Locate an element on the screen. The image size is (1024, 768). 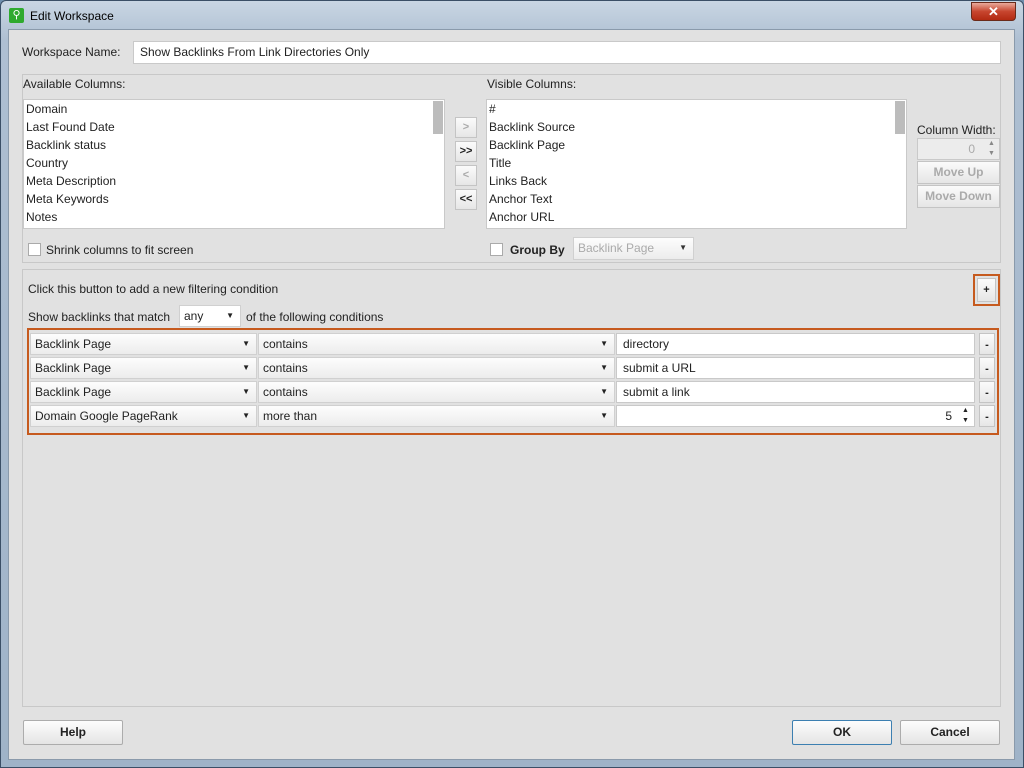
list-item: Notes is located at coordinates (234, 217).